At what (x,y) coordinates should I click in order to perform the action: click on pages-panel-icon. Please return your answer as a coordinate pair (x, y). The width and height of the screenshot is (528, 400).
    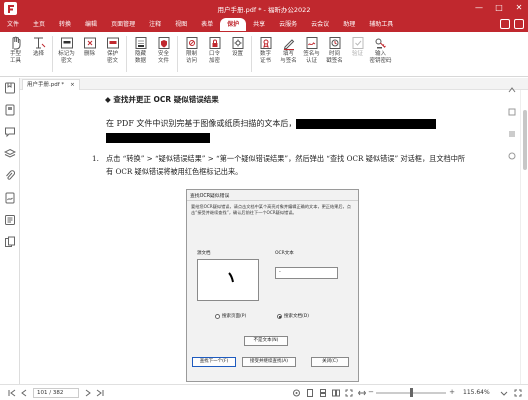
    Looking at the image, I should click on (10, 242).